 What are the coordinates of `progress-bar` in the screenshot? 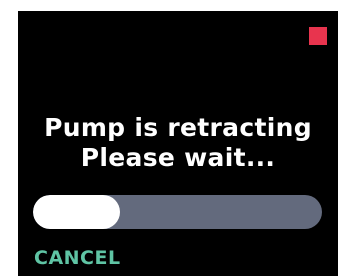 It's located at (177, 212).